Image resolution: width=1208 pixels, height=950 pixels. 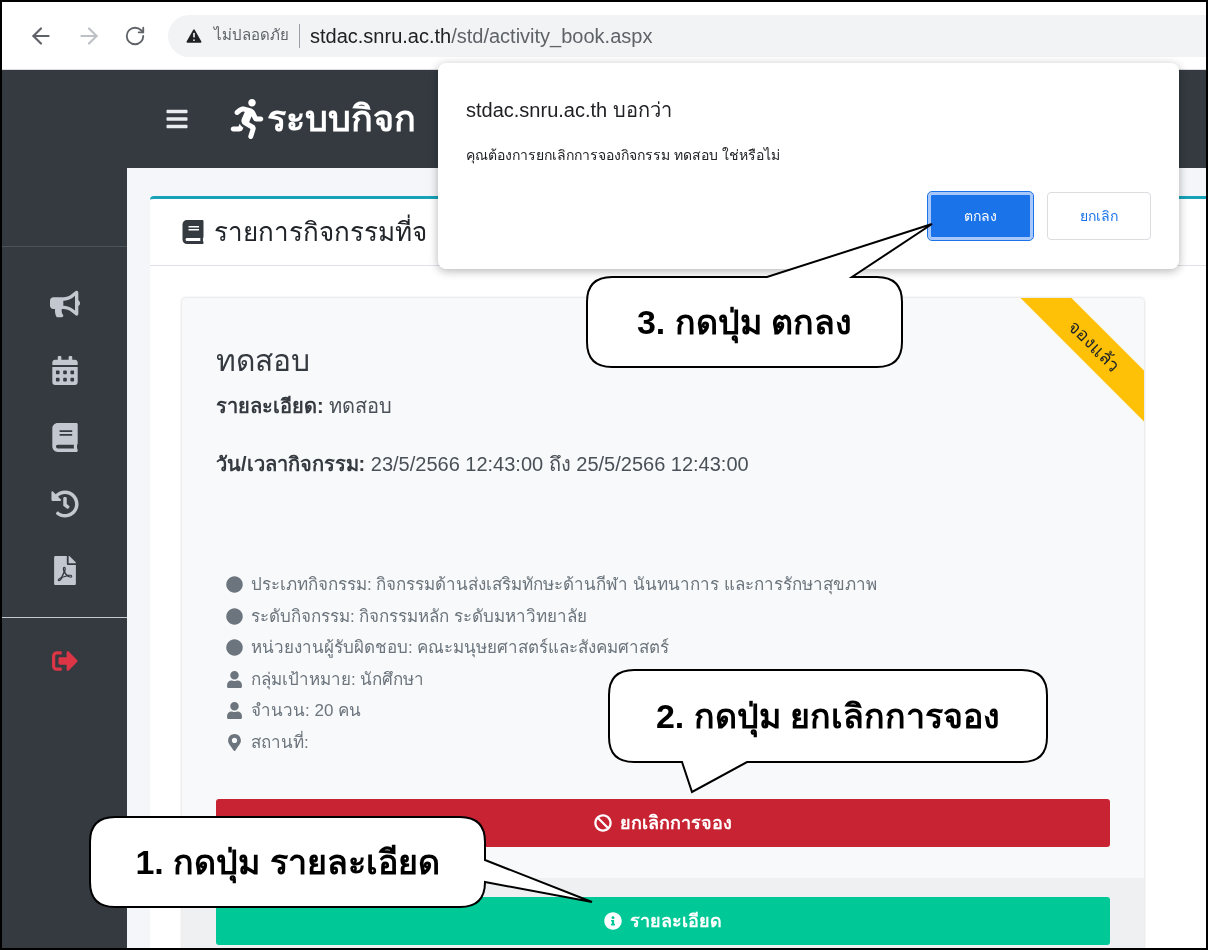 What do you see at coordinates (419, 616) in the screenshot?
I see `info-text: ระดับกิจกรรม: กิจกรรมหลัก ระดับมหาวิทยาลัย` at bounding box center [419, 616].